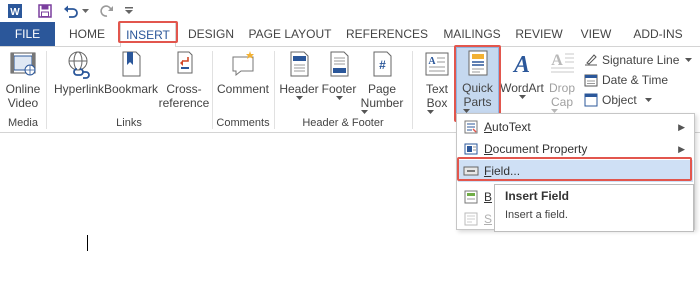 Image resolution: width=700 pixels, height=288 pixels. What do you see at coordinates (23, 123) in the screenshot?
I see `group-label-media: Media` at bounding box center [23, 123].